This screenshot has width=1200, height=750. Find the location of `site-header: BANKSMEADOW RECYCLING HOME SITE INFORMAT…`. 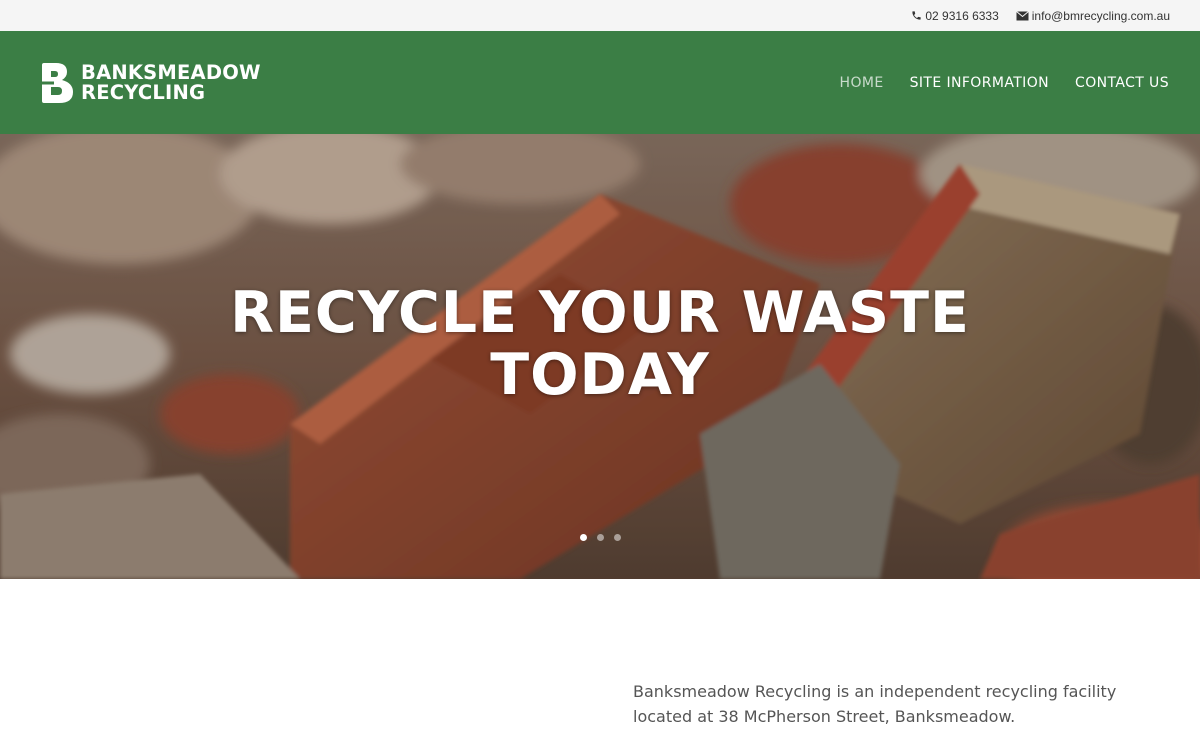

site-header: BANKSMEADOW RECYCLING HOME SITE INFORMAT… is located at coordinates (600, 82).